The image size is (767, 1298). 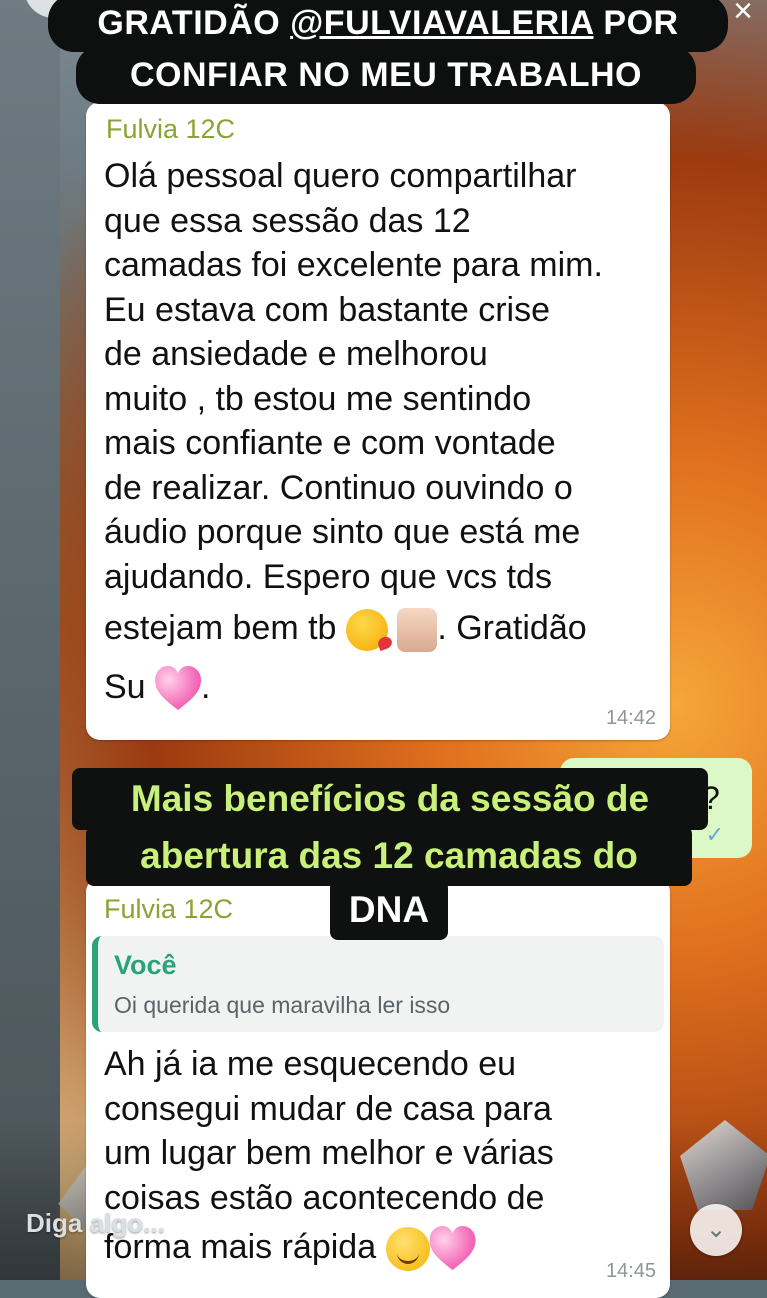 I want to click on message-fragment: ., so click(x=206, y=687).